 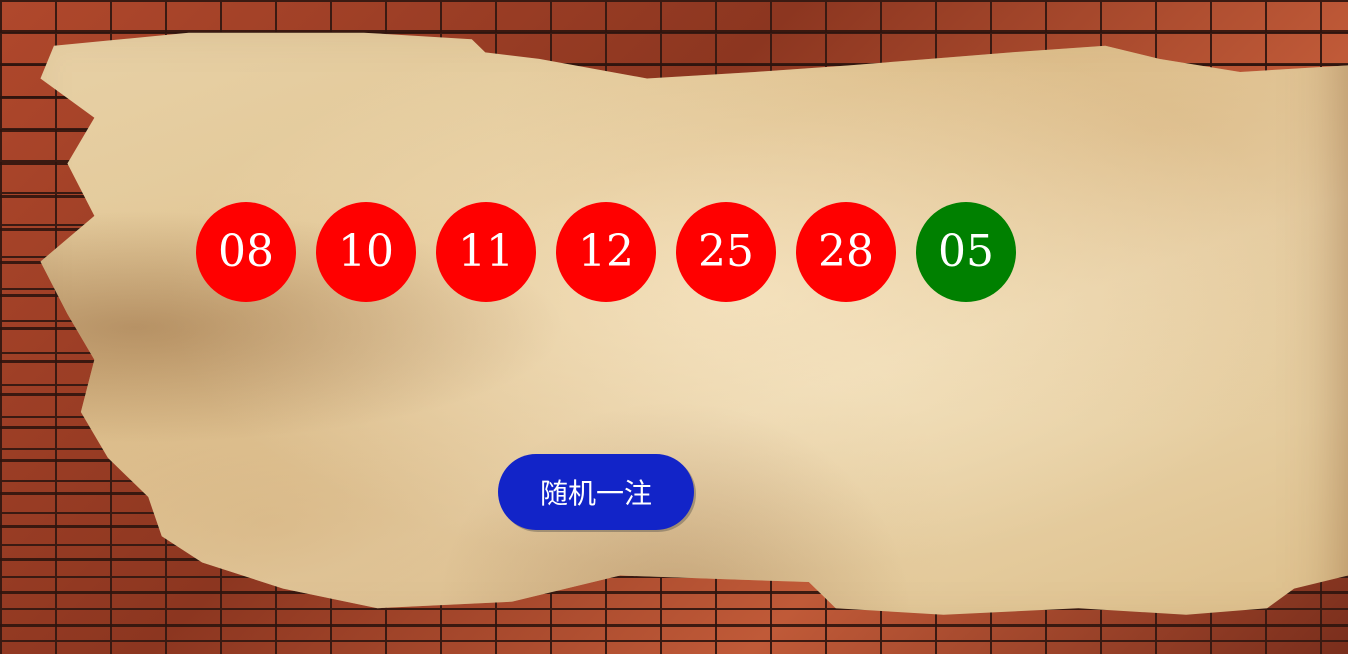 What do you see at coordinates (846, 252) in the screenshot?
I see `red-ball: 28` at bounding box center [846, 252].